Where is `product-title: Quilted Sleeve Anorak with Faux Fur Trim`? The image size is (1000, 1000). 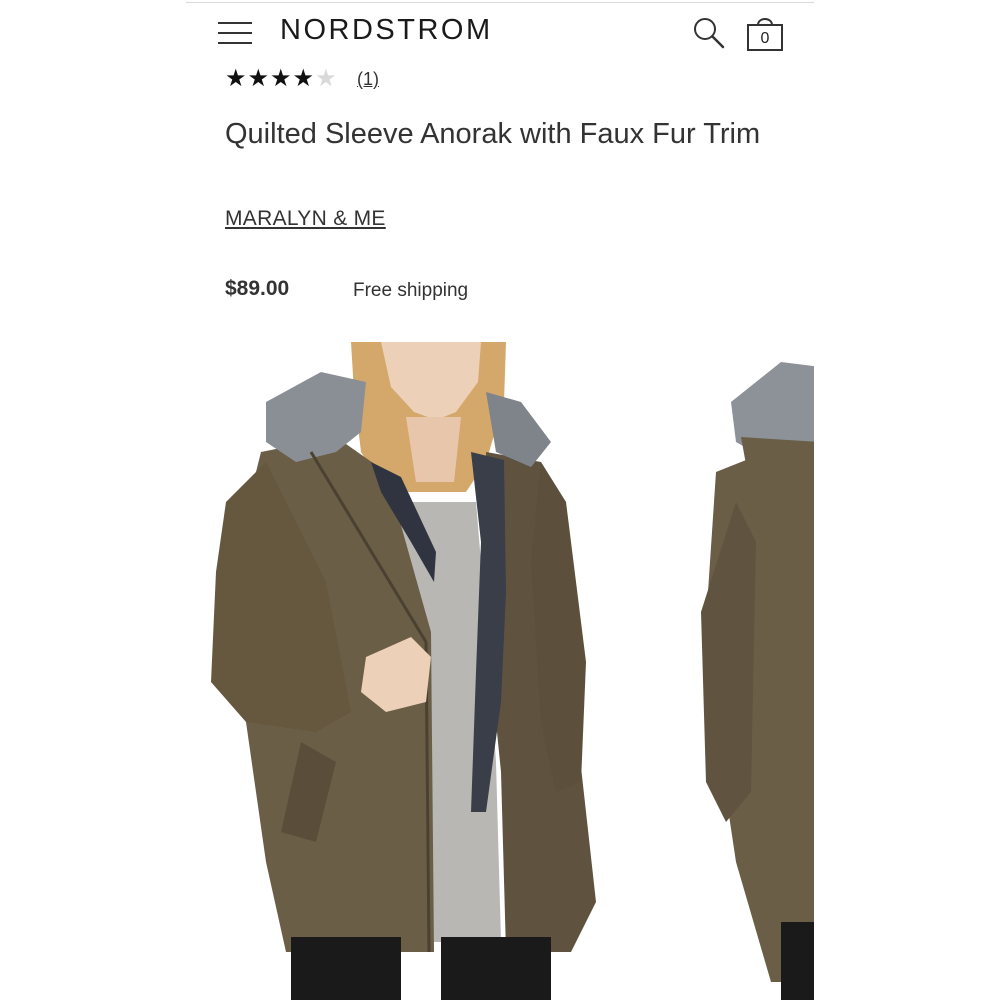
product-title: Quilted Sleeve Anorak with Faux Fur Trim is located at coordinates (493, 134).